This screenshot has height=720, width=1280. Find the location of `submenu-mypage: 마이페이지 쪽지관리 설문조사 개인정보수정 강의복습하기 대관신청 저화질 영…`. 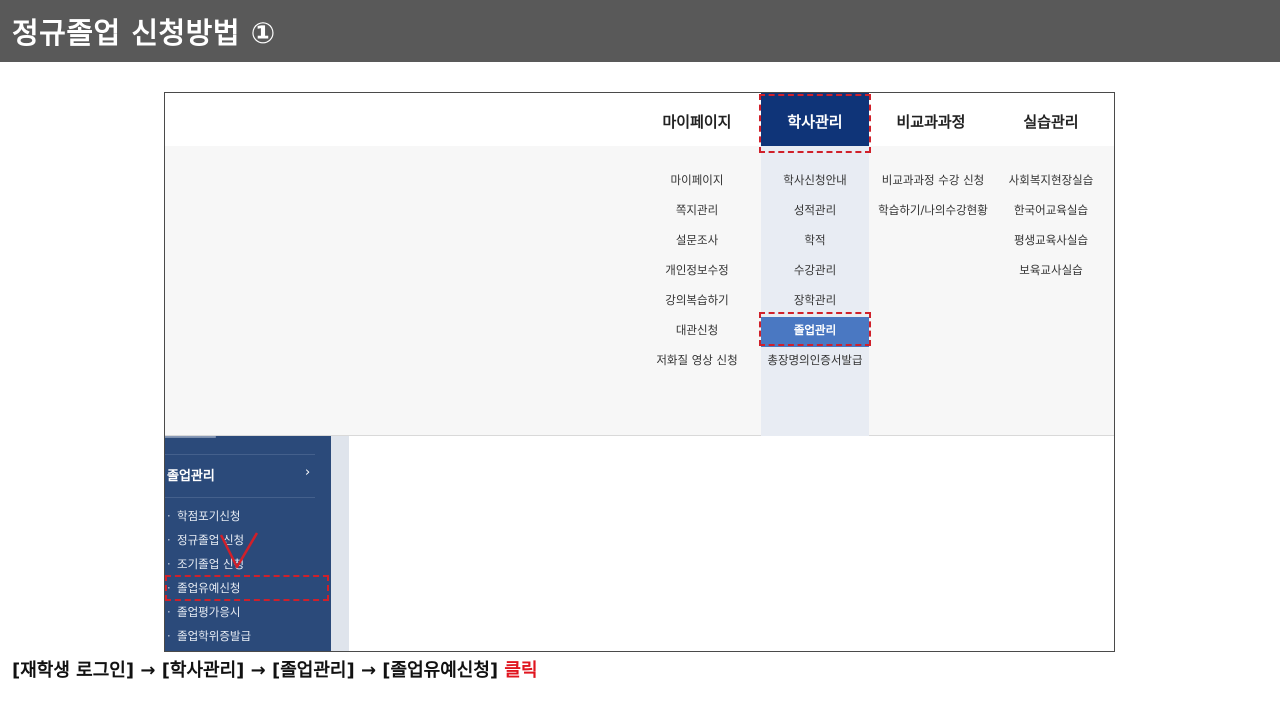

submenu-mypage: 마이페이지 쪽지관리 설문조사 개인정보수정 강의복습하기 대관신청 저화질 영… is located at coordinates (697, 272).